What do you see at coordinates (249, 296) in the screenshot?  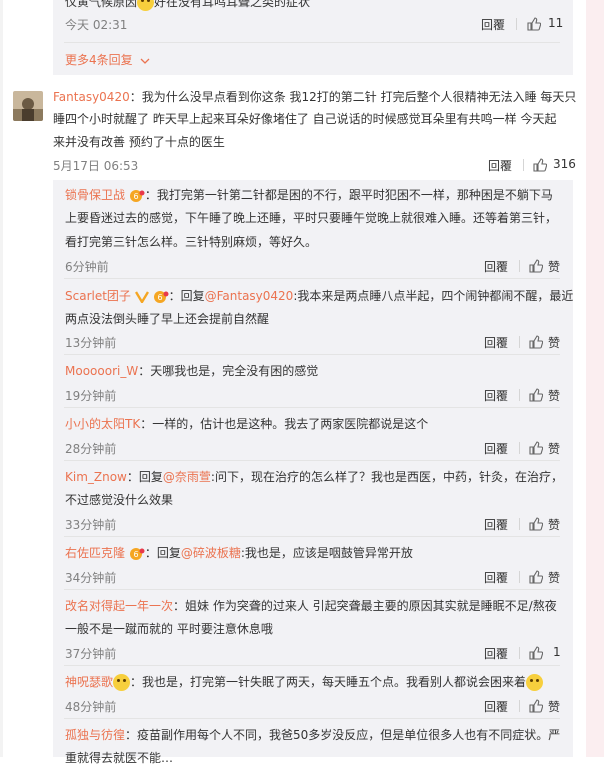 I see `mention-link: @Fantasy0420` at bounding box center [249, 296].